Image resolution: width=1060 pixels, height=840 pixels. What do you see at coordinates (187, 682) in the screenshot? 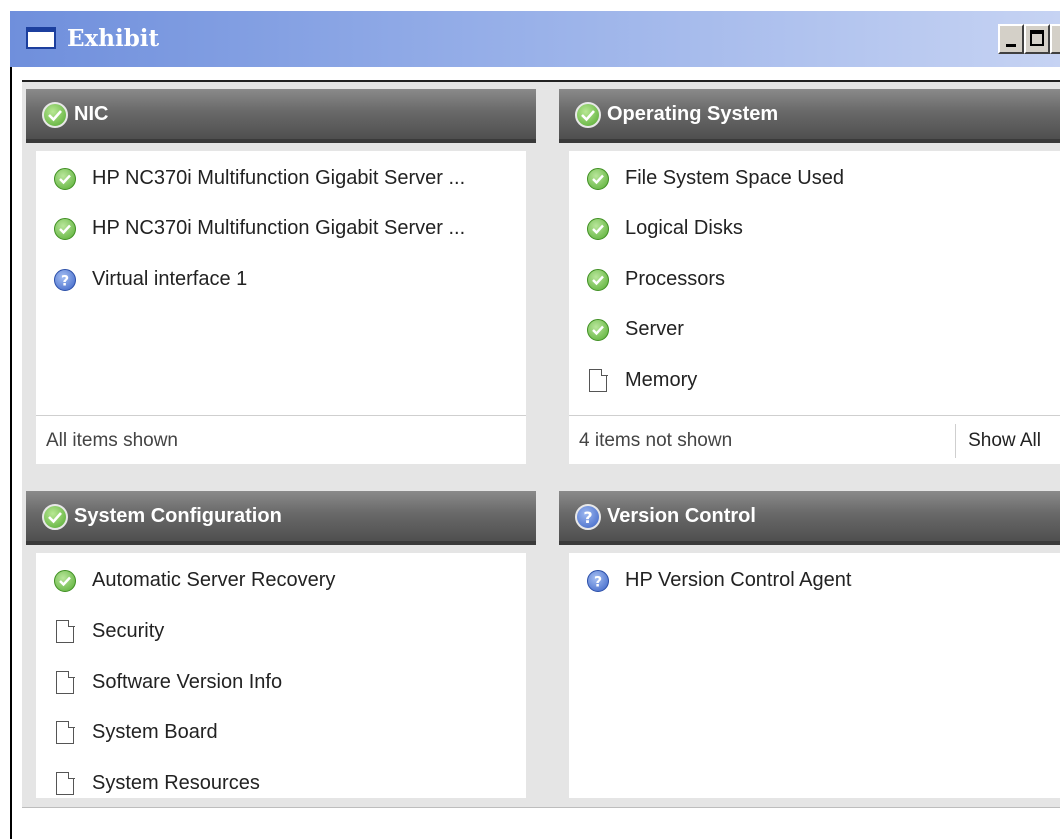
I see `list-item-label: Software Version Info` at bounding box center [187, 682].